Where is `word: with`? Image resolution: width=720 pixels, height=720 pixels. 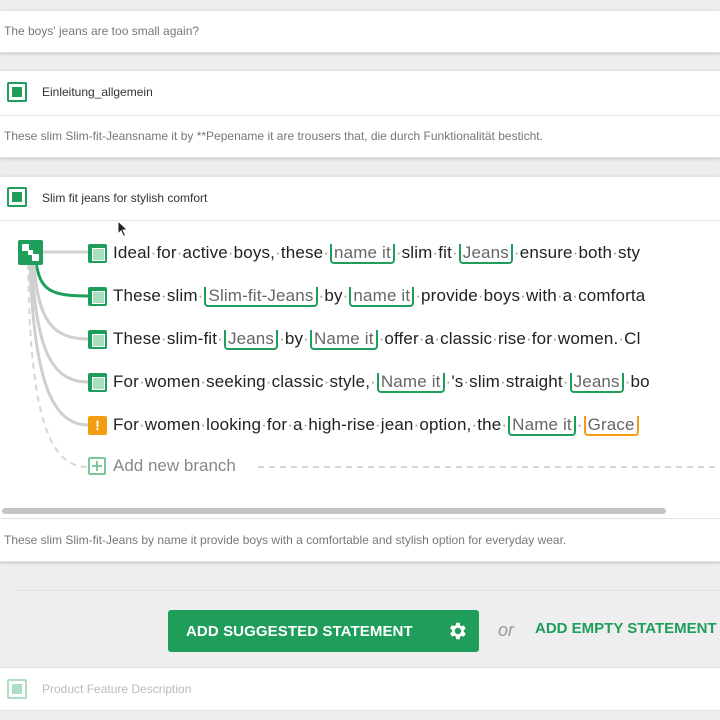
word: with is located at coordinates (541, 295).